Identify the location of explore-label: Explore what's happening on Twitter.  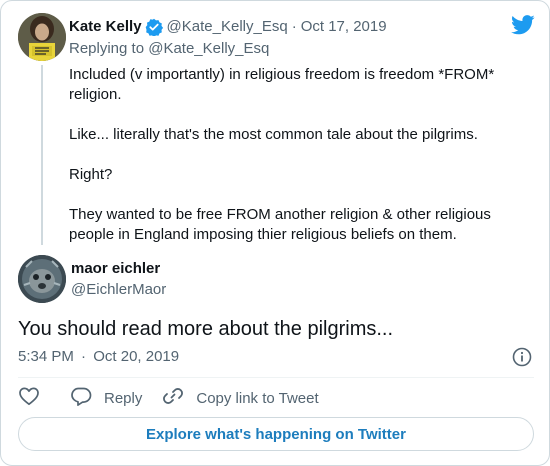
(276, 434).